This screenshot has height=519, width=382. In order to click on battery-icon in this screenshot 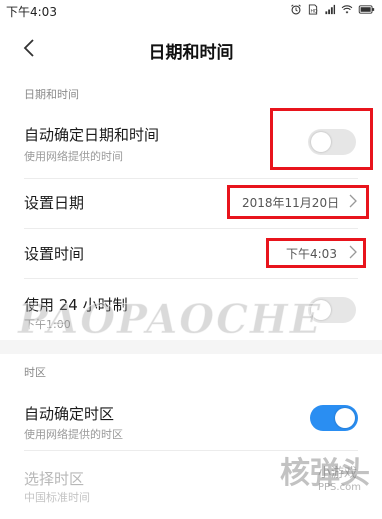, I will do `click(366, 9)`.